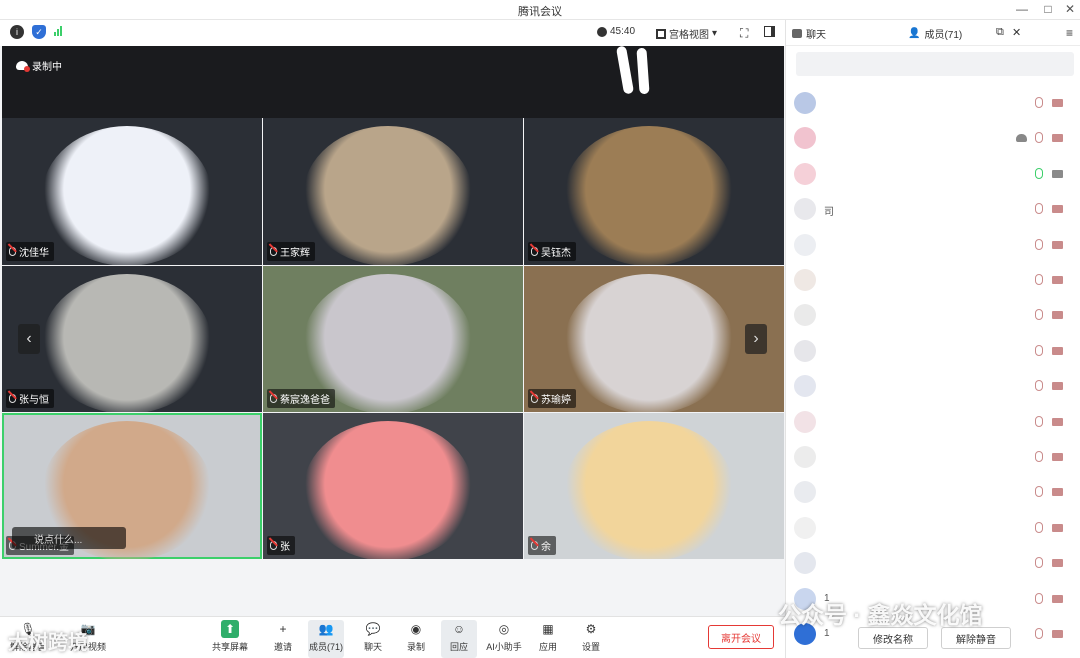  Describe the element at coordinates (616, 31) in the screenshot. I see `meeting-timer: 45:40` at that location.